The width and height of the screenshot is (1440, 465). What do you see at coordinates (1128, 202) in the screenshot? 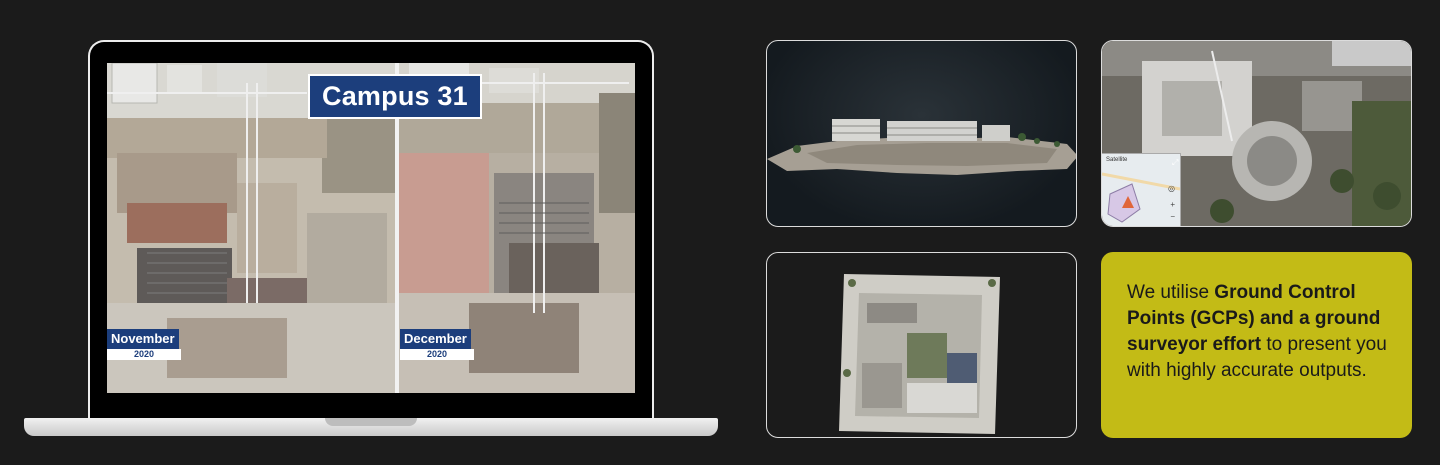
I see `map-pin-icon` at bounding box center [1128, 202].